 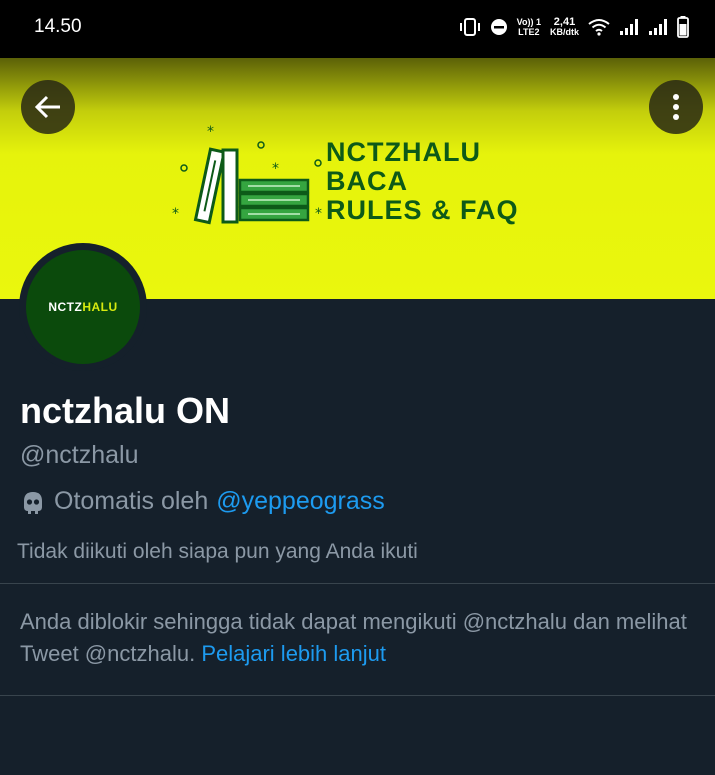 What do you see at coordinates (357, 29) in the screenshot?
I see `status-bar: 14.50 Vo)) 1 LTE2 2,41 KB/dtk` at bounding box center [357, 29].